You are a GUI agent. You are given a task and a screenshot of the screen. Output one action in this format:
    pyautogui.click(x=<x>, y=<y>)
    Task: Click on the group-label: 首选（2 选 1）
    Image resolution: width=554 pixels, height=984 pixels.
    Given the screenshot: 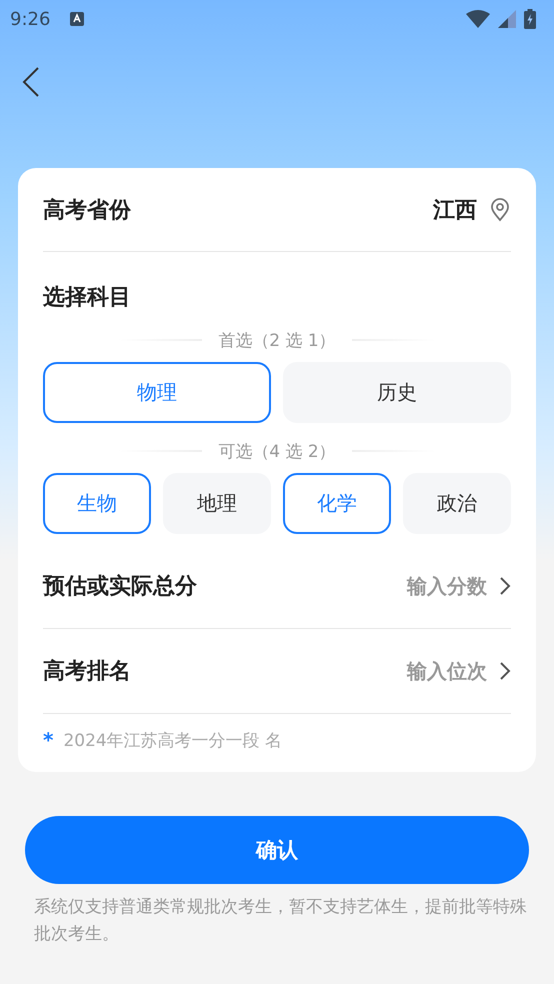 What is the action you would take?
    pyautogui.click(x=277, y=341)
    